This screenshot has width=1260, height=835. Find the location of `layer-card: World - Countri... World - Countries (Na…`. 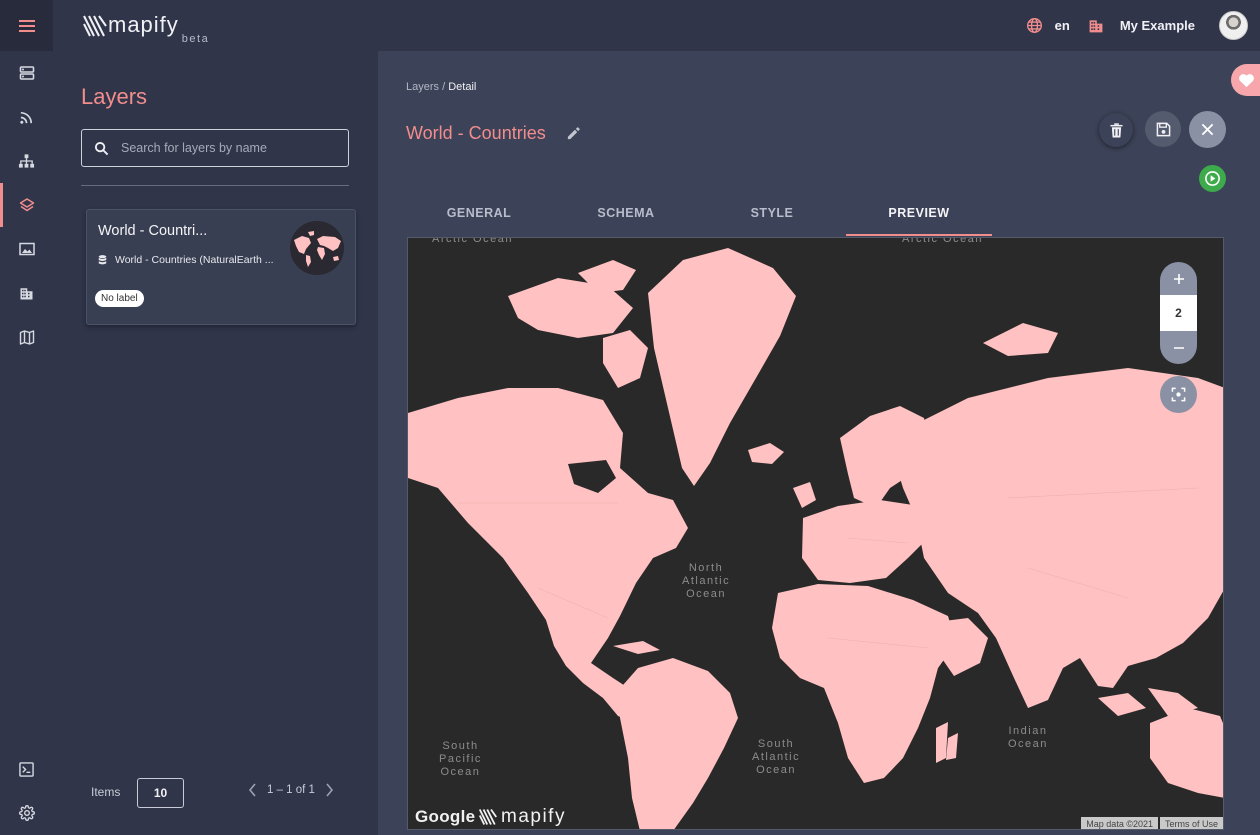

layer-card: World - Countri... World - Countries (Na… is located at coordinates (221, 267).